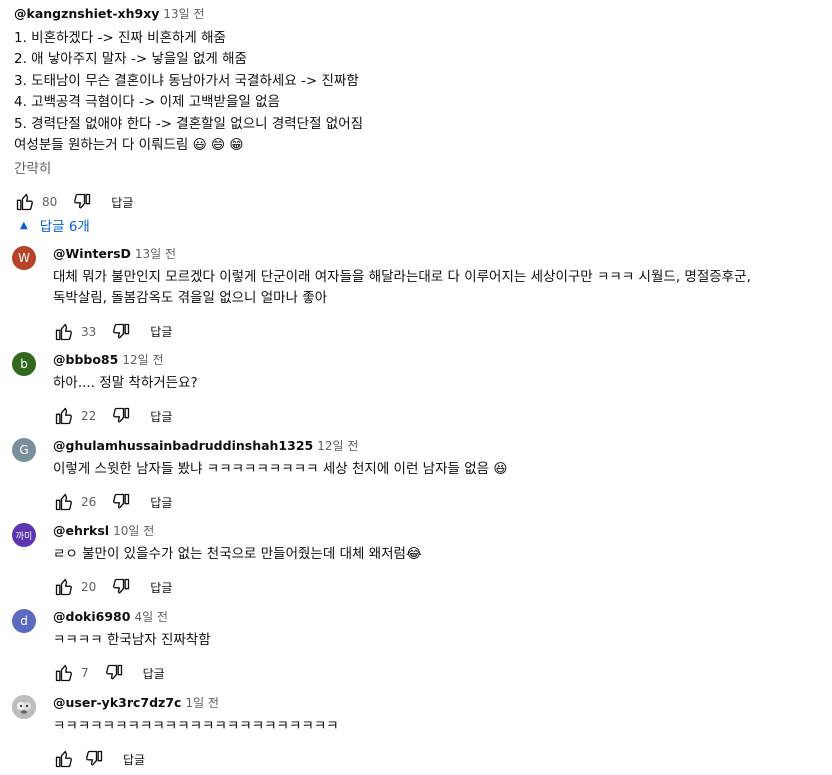  I want to click on avatar, so click(24, 707).